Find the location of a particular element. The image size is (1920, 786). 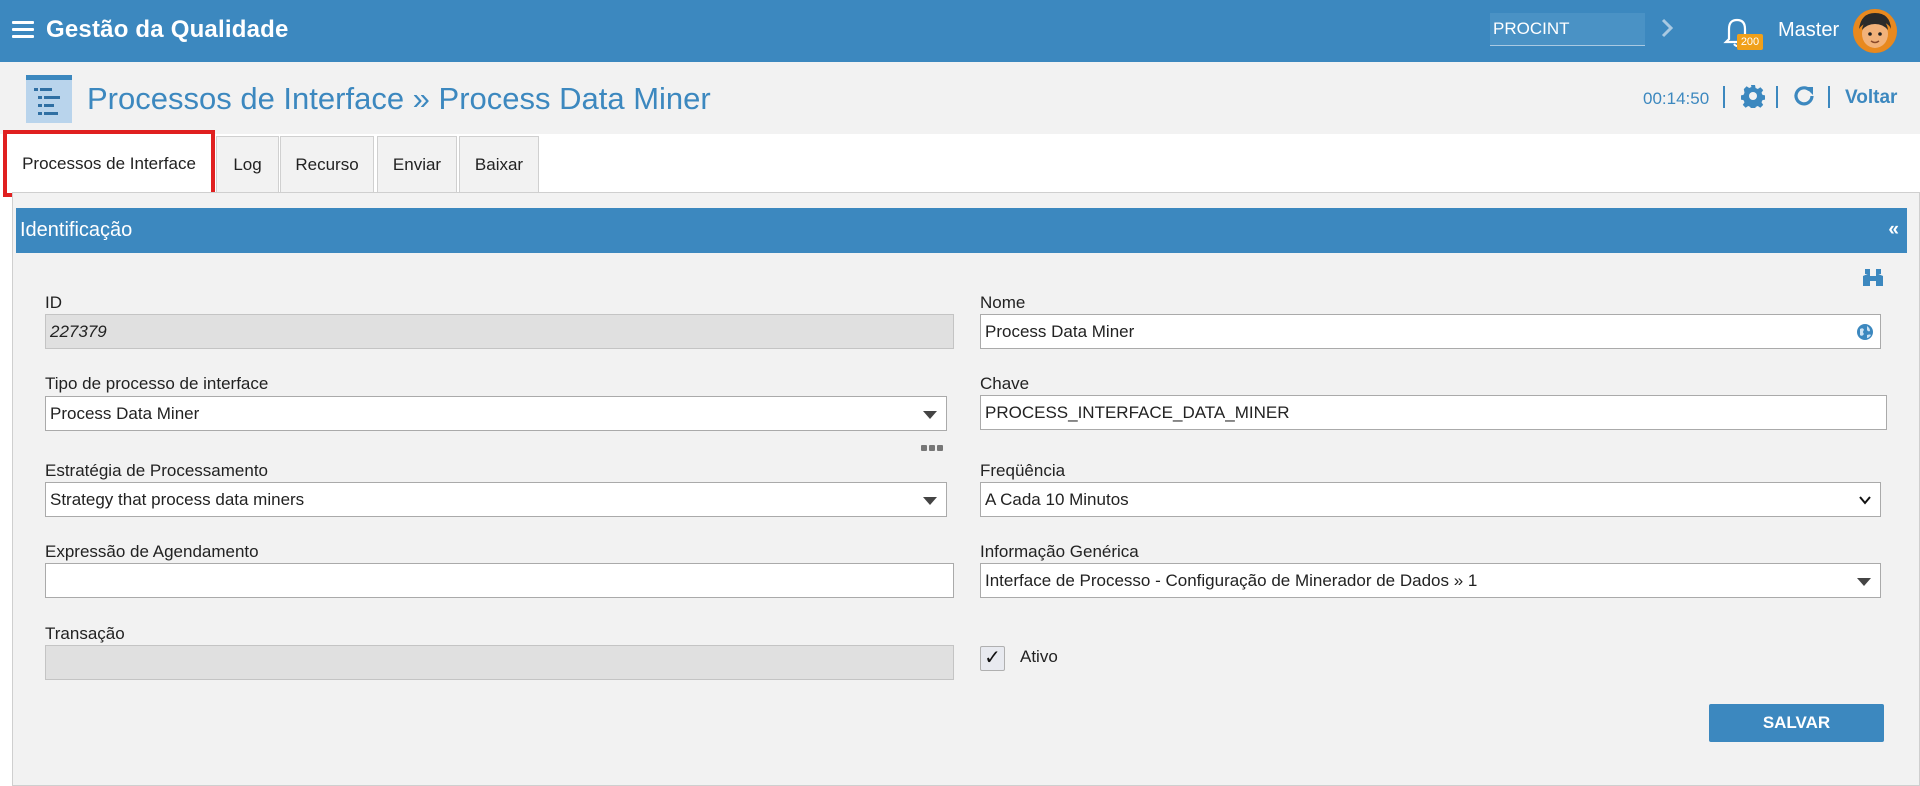

tab-processos-de-interface: Processos de Interface is located at coordinates (109, 163).